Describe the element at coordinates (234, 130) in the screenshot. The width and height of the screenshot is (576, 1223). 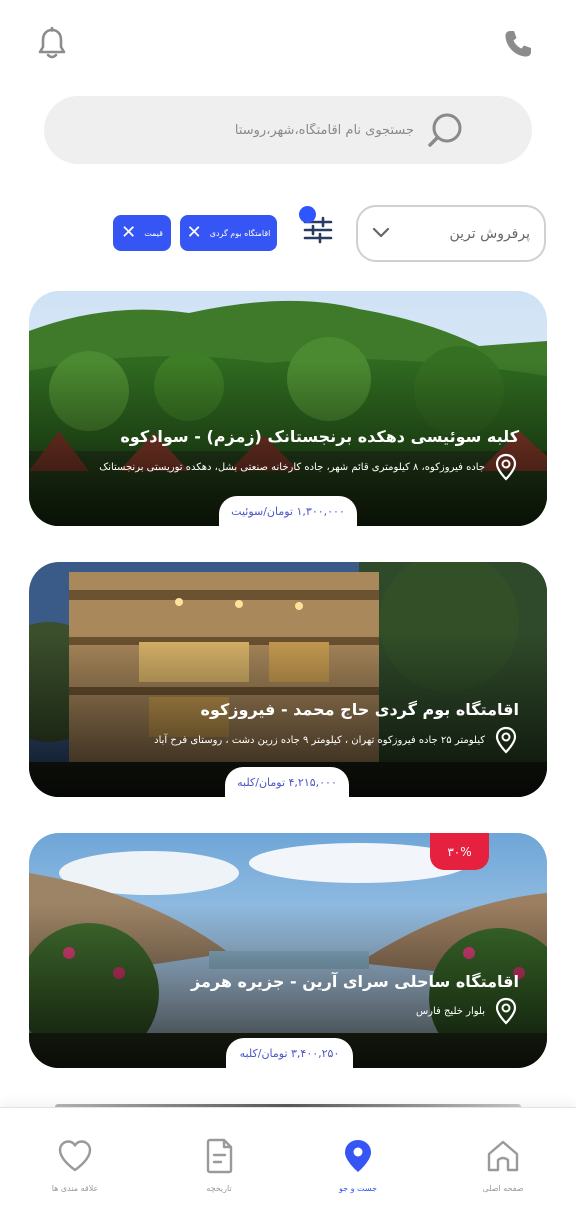
I see `search-input` at that location.